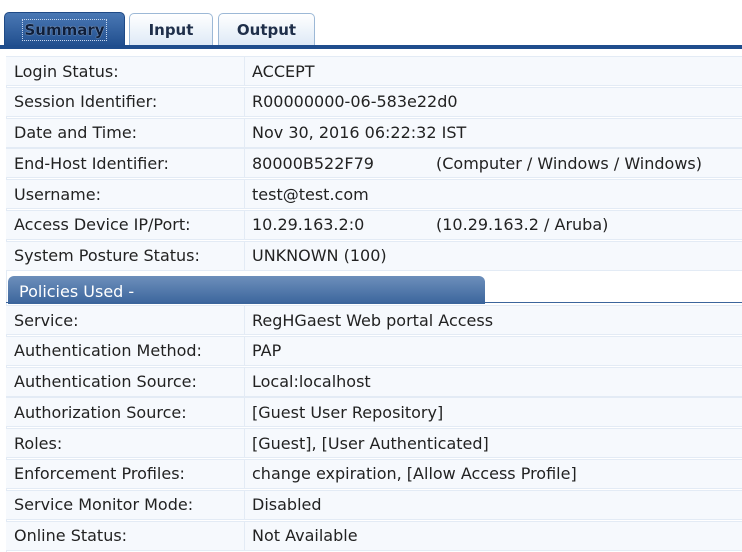 Image resolution: width=742 pixels, height=552 pixels. Describe the element at coordinates (370, 443) in the screenshot. I see `value-text: [Guest], [User Authenticated]` at that location.